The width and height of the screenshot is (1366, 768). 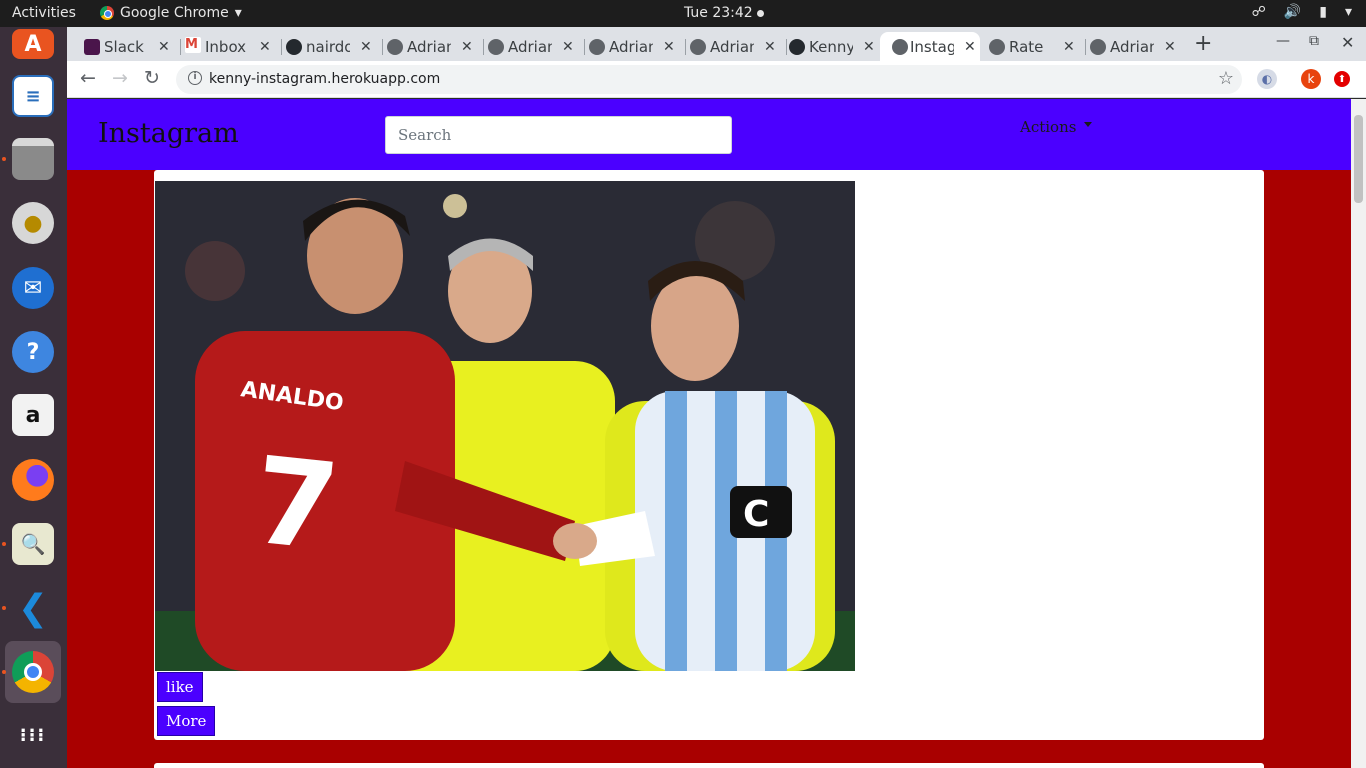 I want to click on app-menu: Google Chrome ▾, so click(x=171, y=13).